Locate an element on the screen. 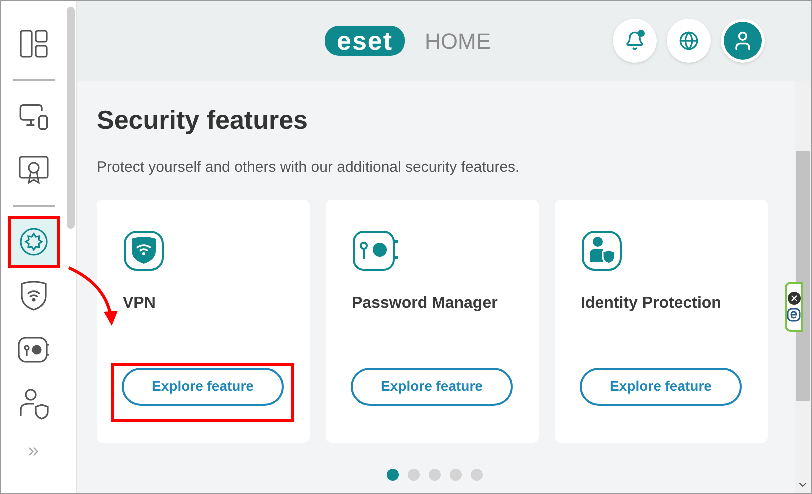 The image size is (812, 494). e-badge-icon is located at coordinates (794, 315).